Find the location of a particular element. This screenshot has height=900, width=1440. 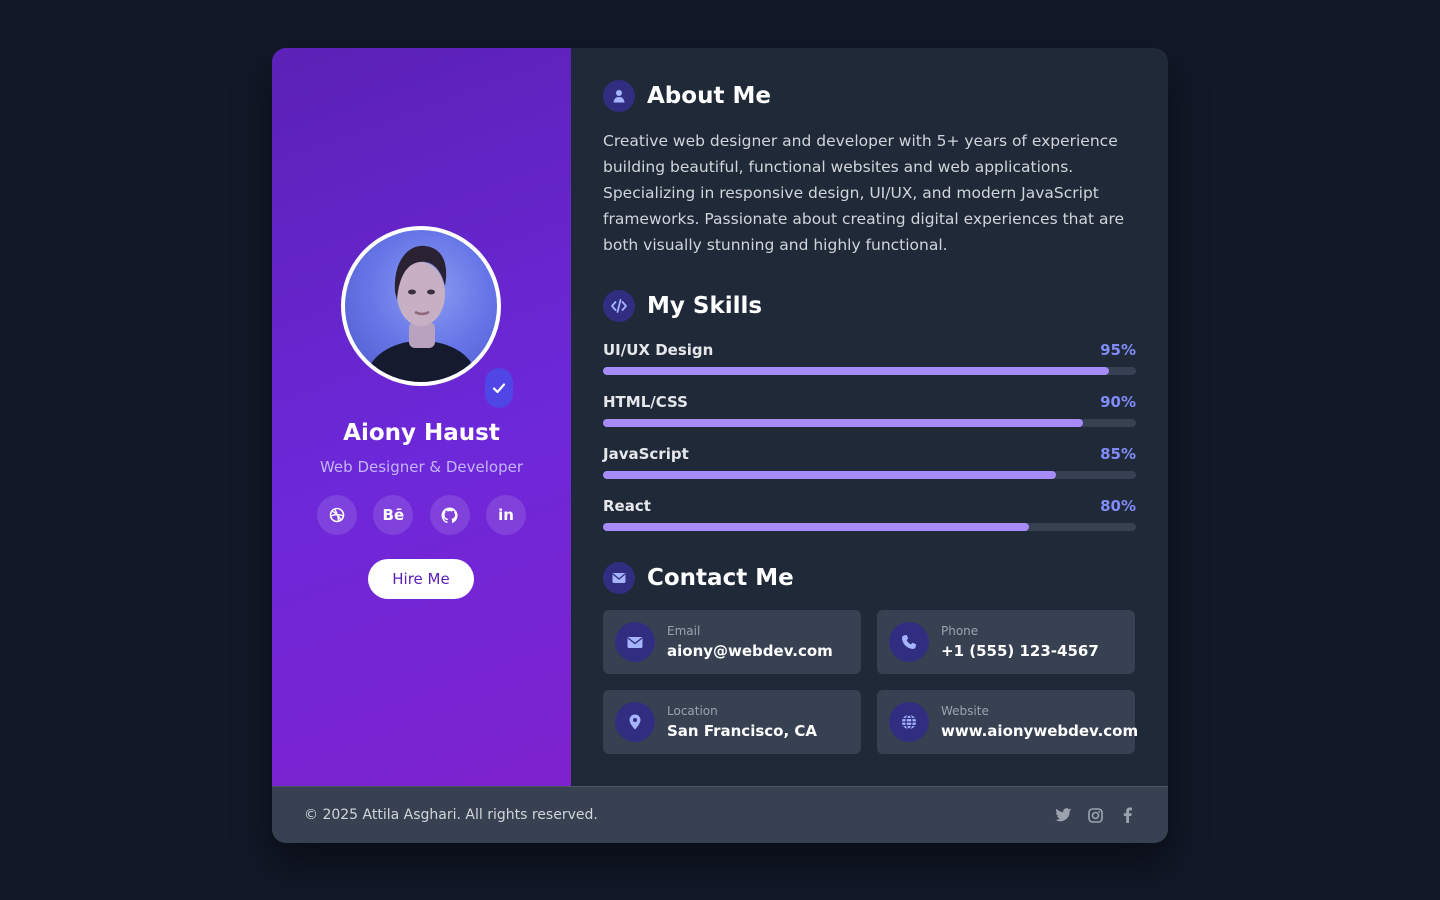

github-button is located at coordinates (449, 515).